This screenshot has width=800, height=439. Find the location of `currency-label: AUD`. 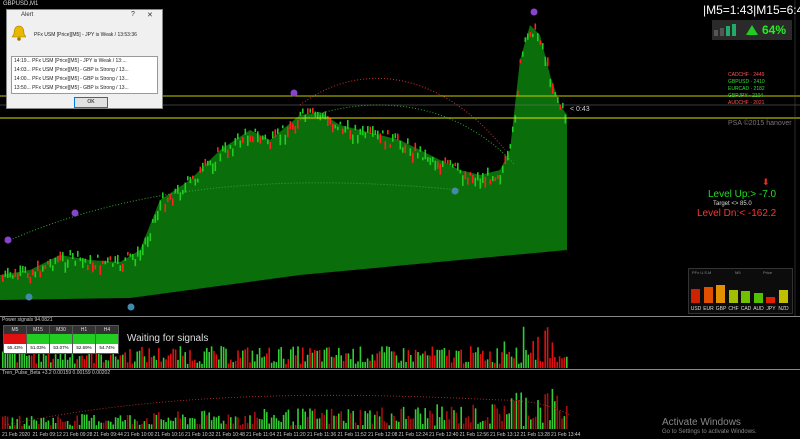

currency-label: AUD is located at coordinates (758, 309).